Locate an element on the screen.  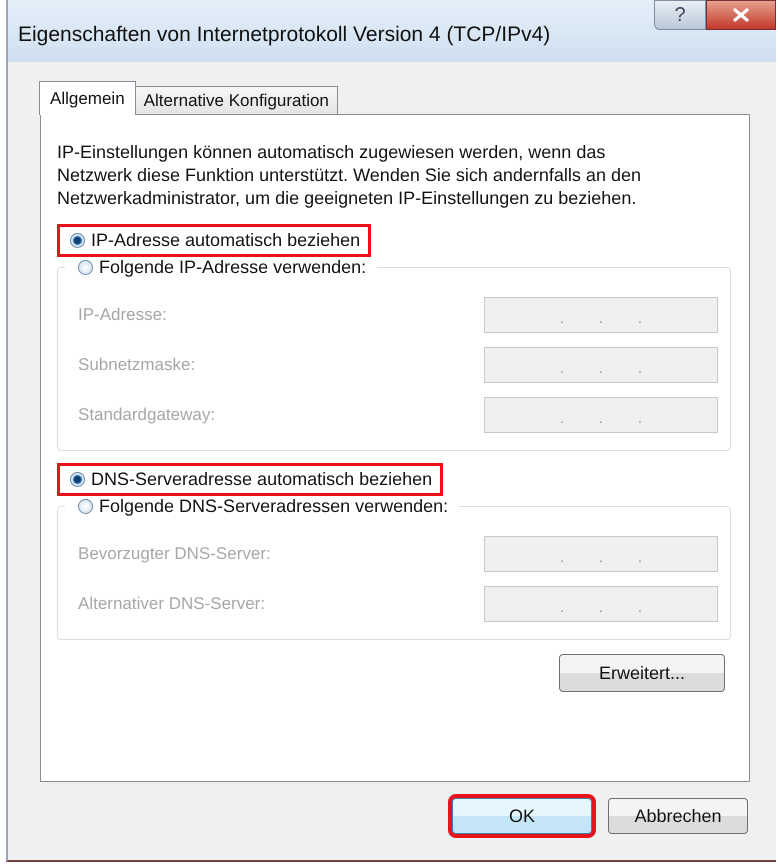
close-button is located at coordinates (741, 15).